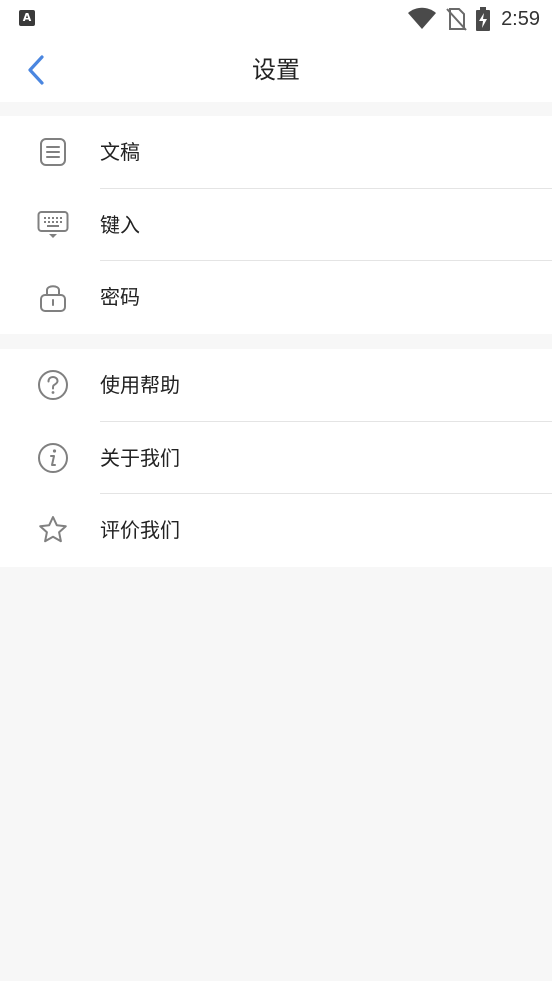 The image size is (552, 981). What do you see at coordinates (140, 385) in the screenshot?
I see `settings-item-label: 使用帮助` at bounding box center [140, 385].